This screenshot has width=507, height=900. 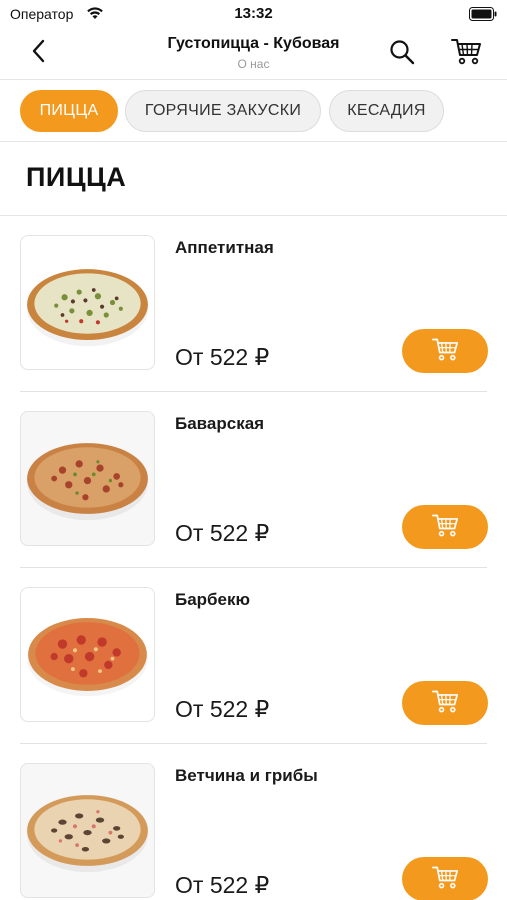 I want to click on about-link: О нас, so click(x=253, y=64).